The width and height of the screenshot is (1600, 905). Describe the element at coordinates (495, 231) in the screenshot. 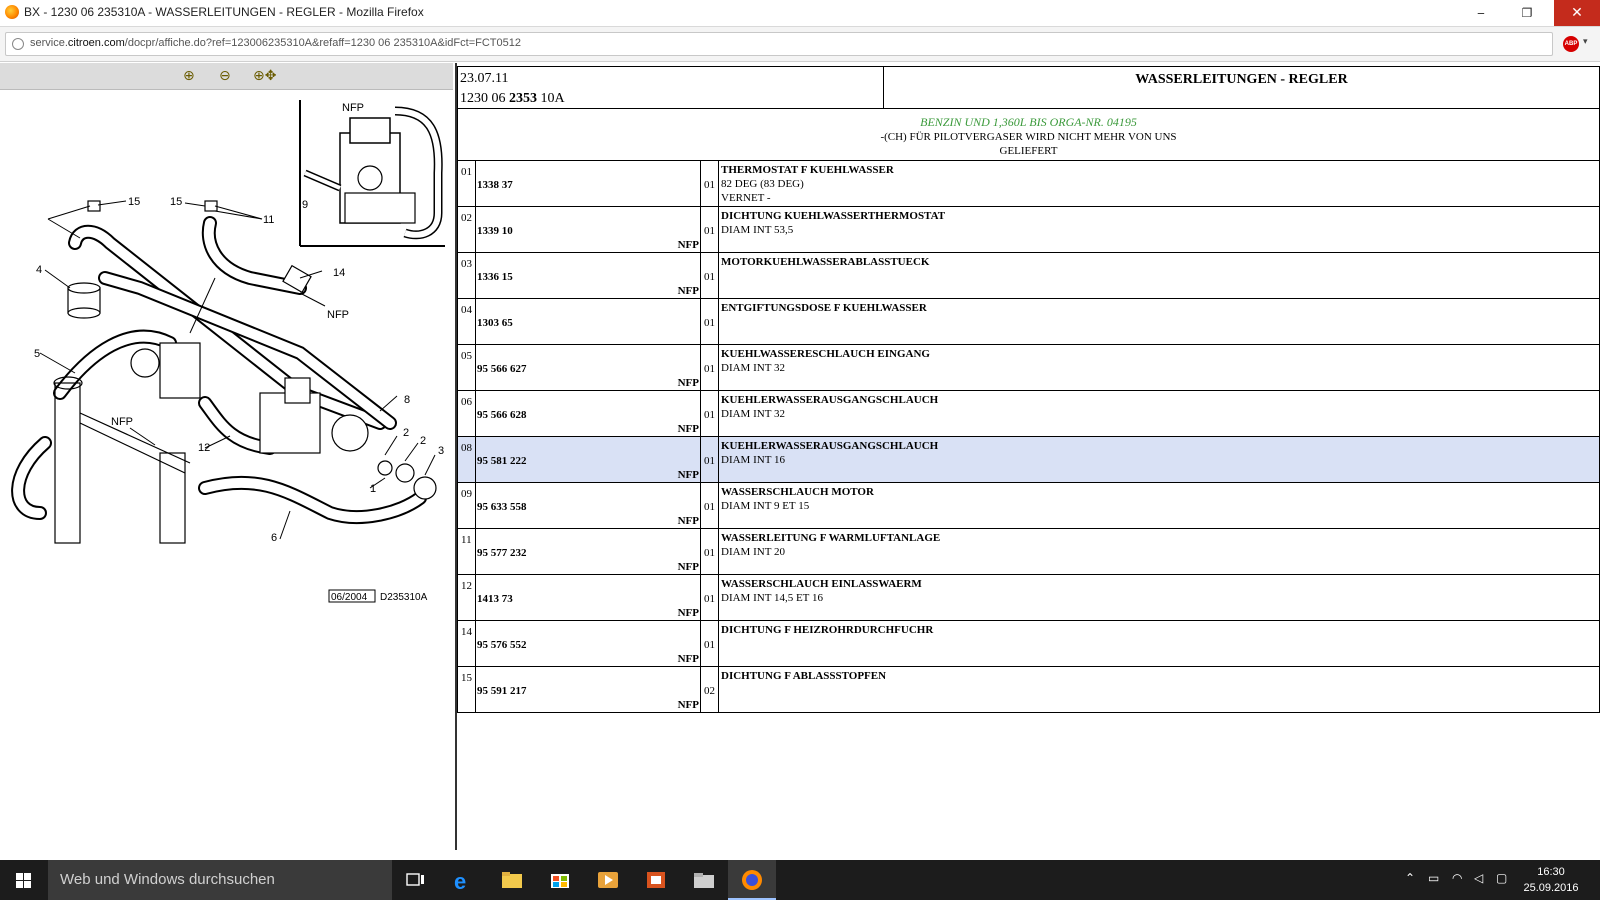

I see `part-reference: 1339 10` at that location.